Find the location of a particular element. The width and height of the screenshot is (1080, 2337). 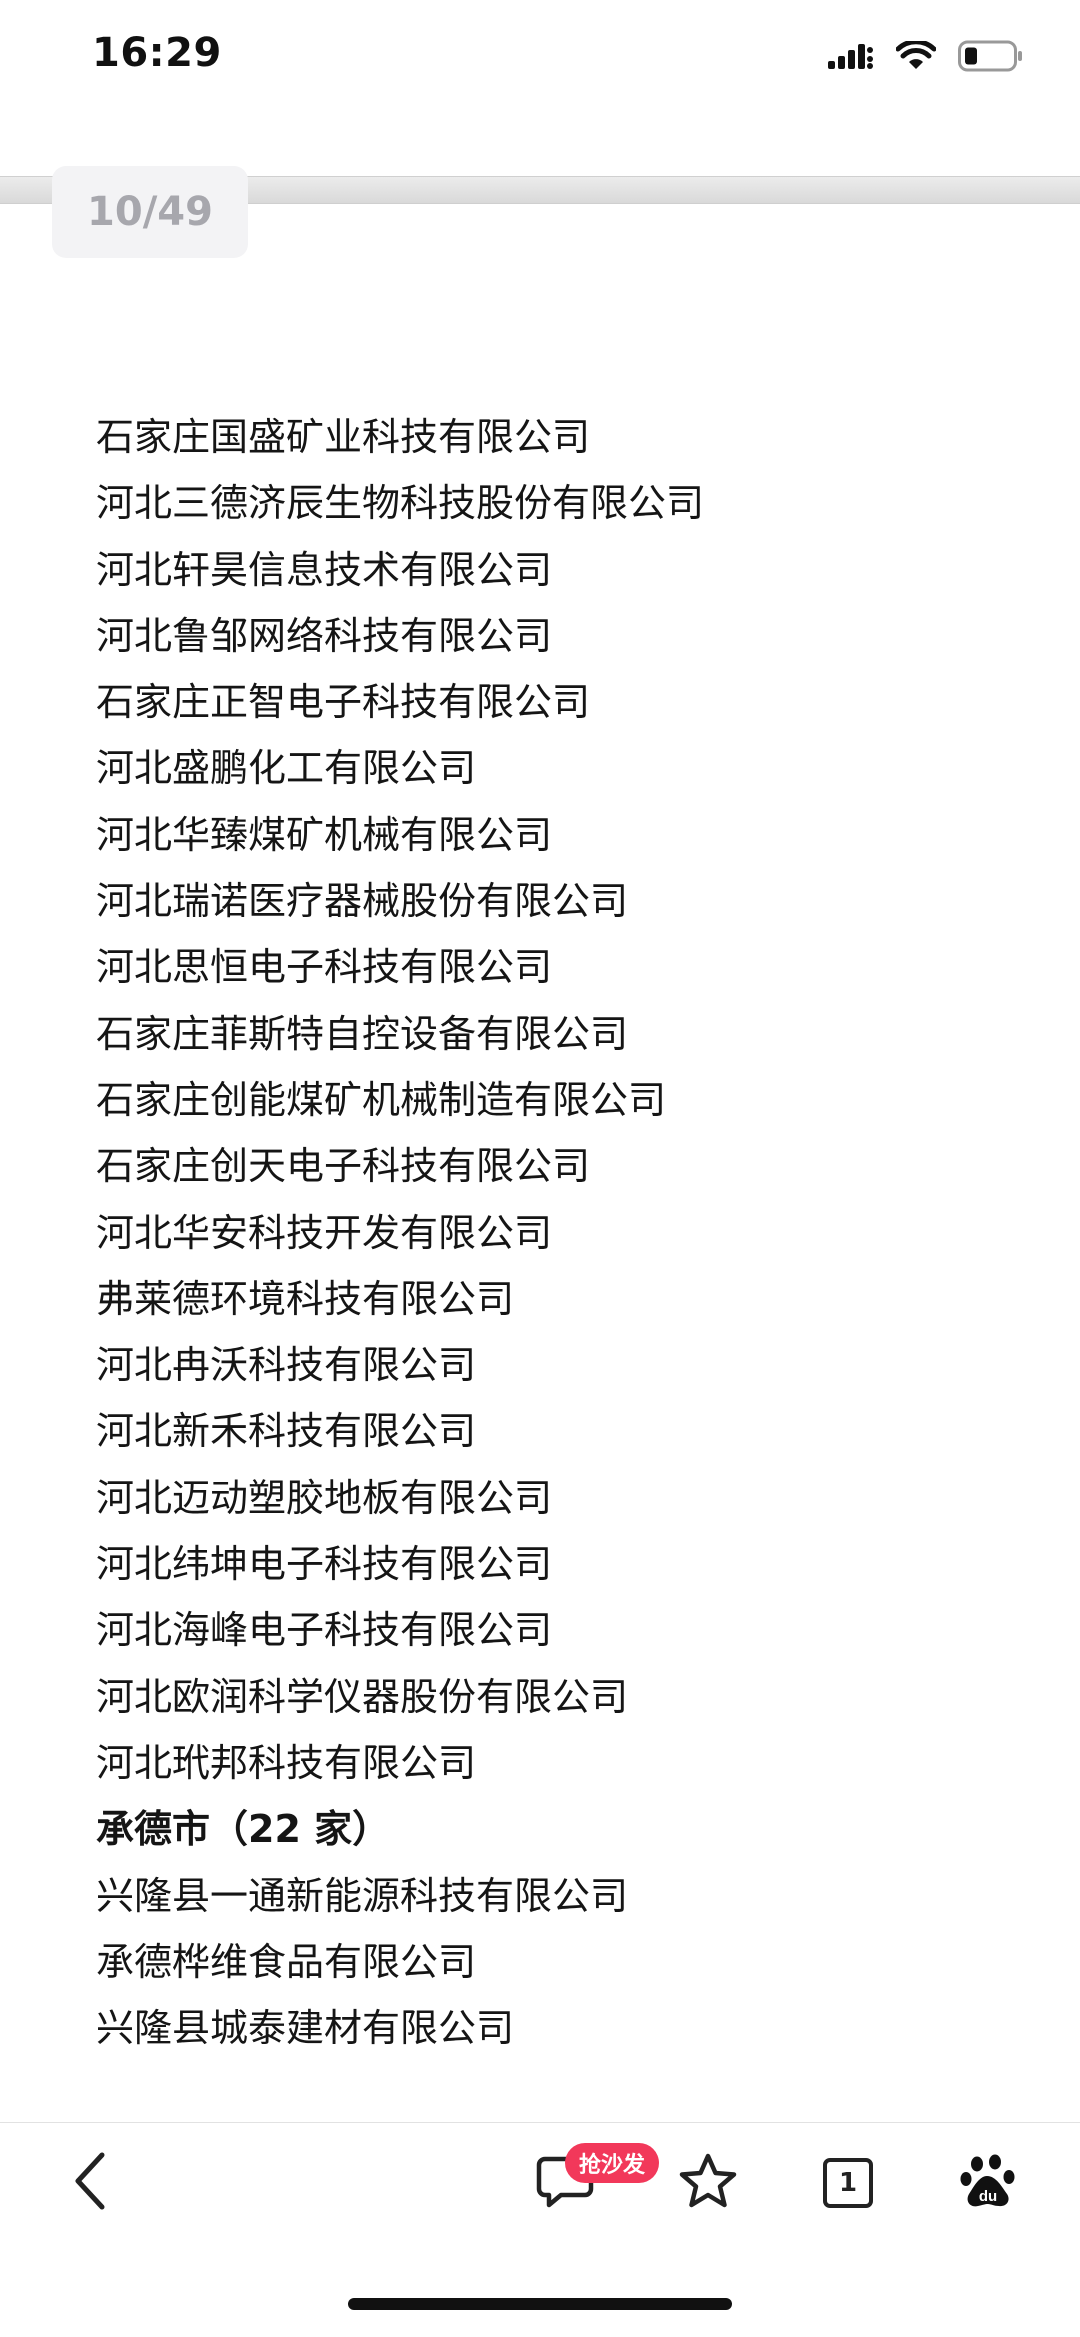

list-item: 河北玳邦科技有限公司 is located at coordinates (286, 1762).